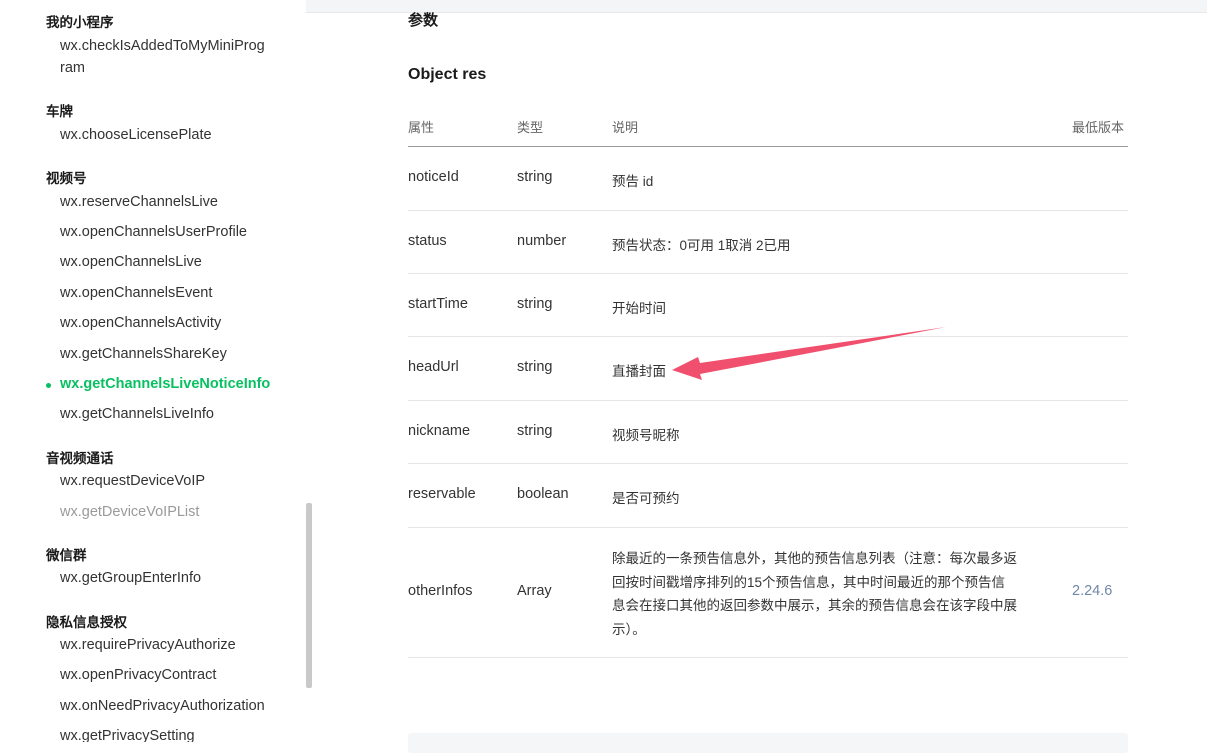 The height and width of the screenshot is (753, 1207). I want to click on sidebar-item-getPrivacySetting: wx.getPrivacySetting, so click(127, 733).